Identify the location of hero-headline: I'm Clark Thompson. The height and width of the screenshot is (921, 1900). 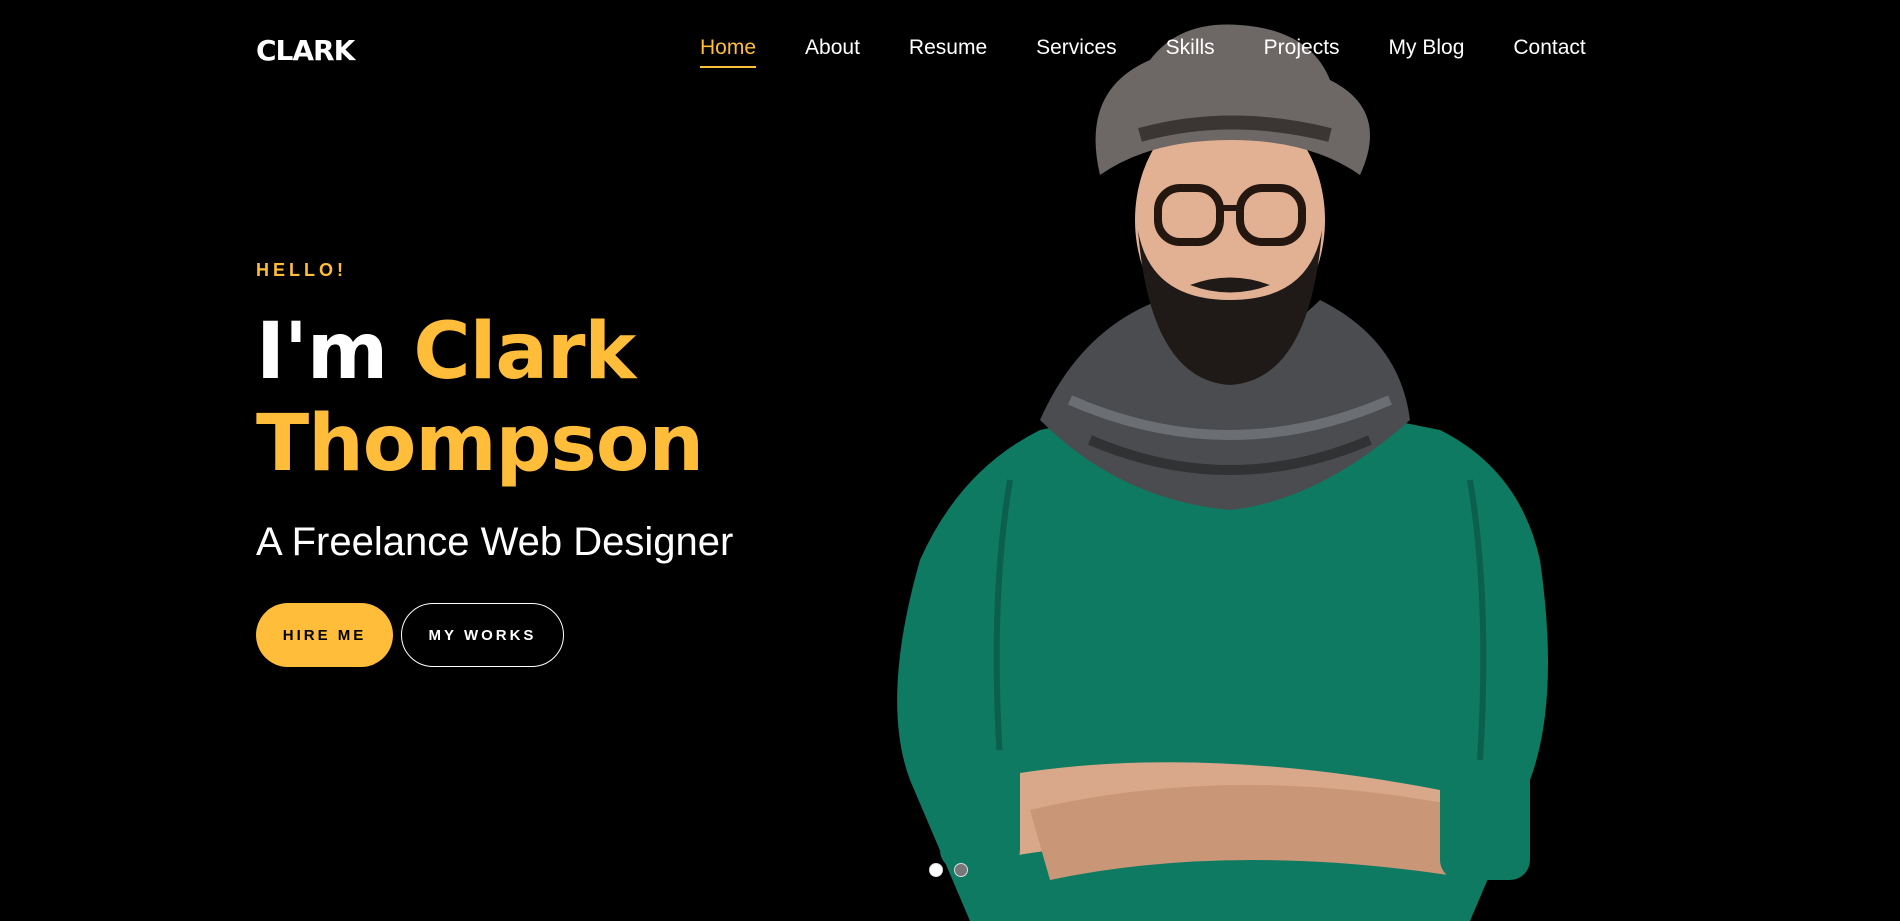
(480, 398).